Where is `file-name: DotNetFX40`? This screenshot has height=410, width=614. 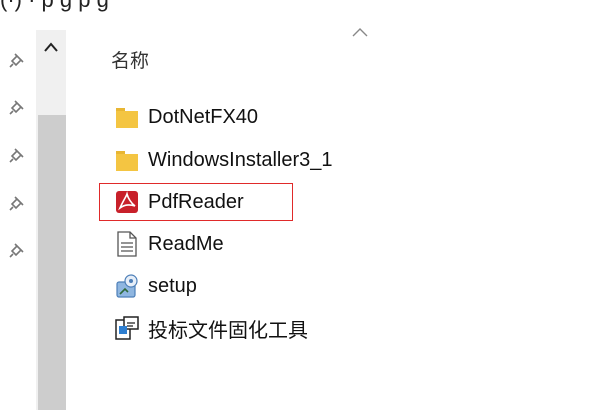
file-name: DotNetFX40 is located at coordinates (203, 116).